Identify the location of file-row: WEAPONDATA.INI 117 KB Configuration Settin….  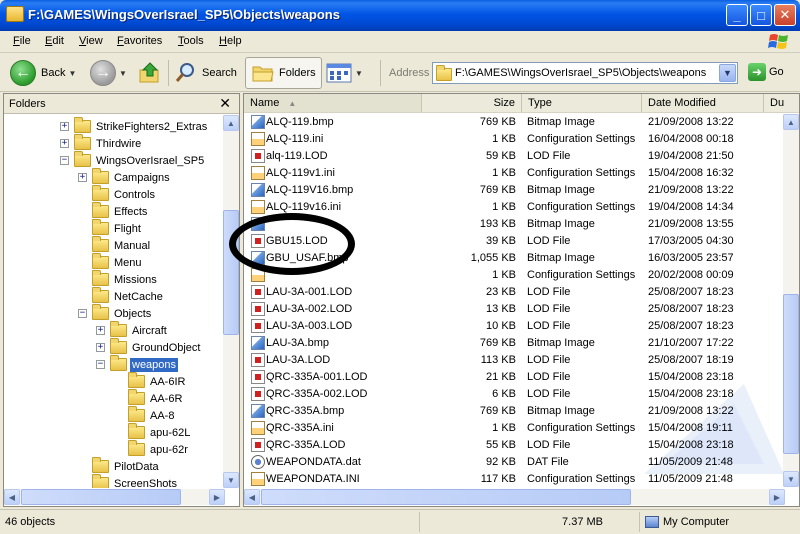
(521, 479).